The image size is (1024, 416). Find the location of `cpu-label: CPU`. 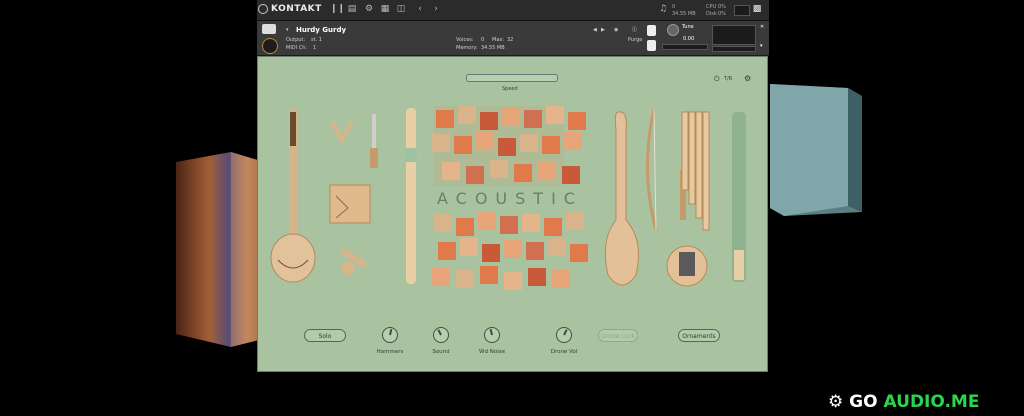

cpu-label: CPU is located at coordinates (711, 7).